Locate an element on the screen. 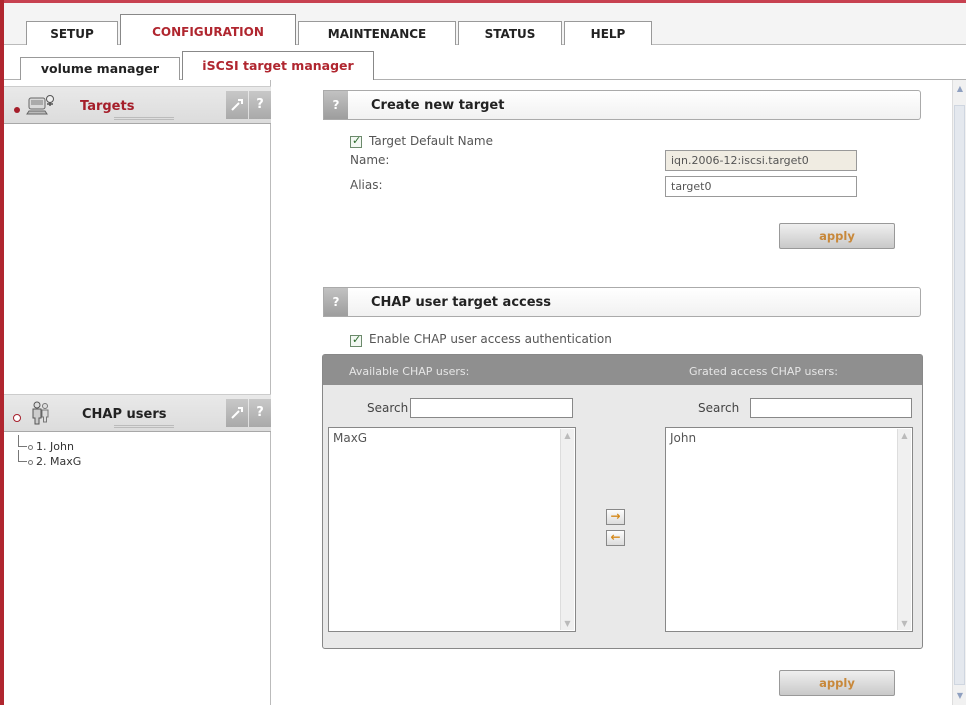  granted-search-input is located at coordinates (831, 408).